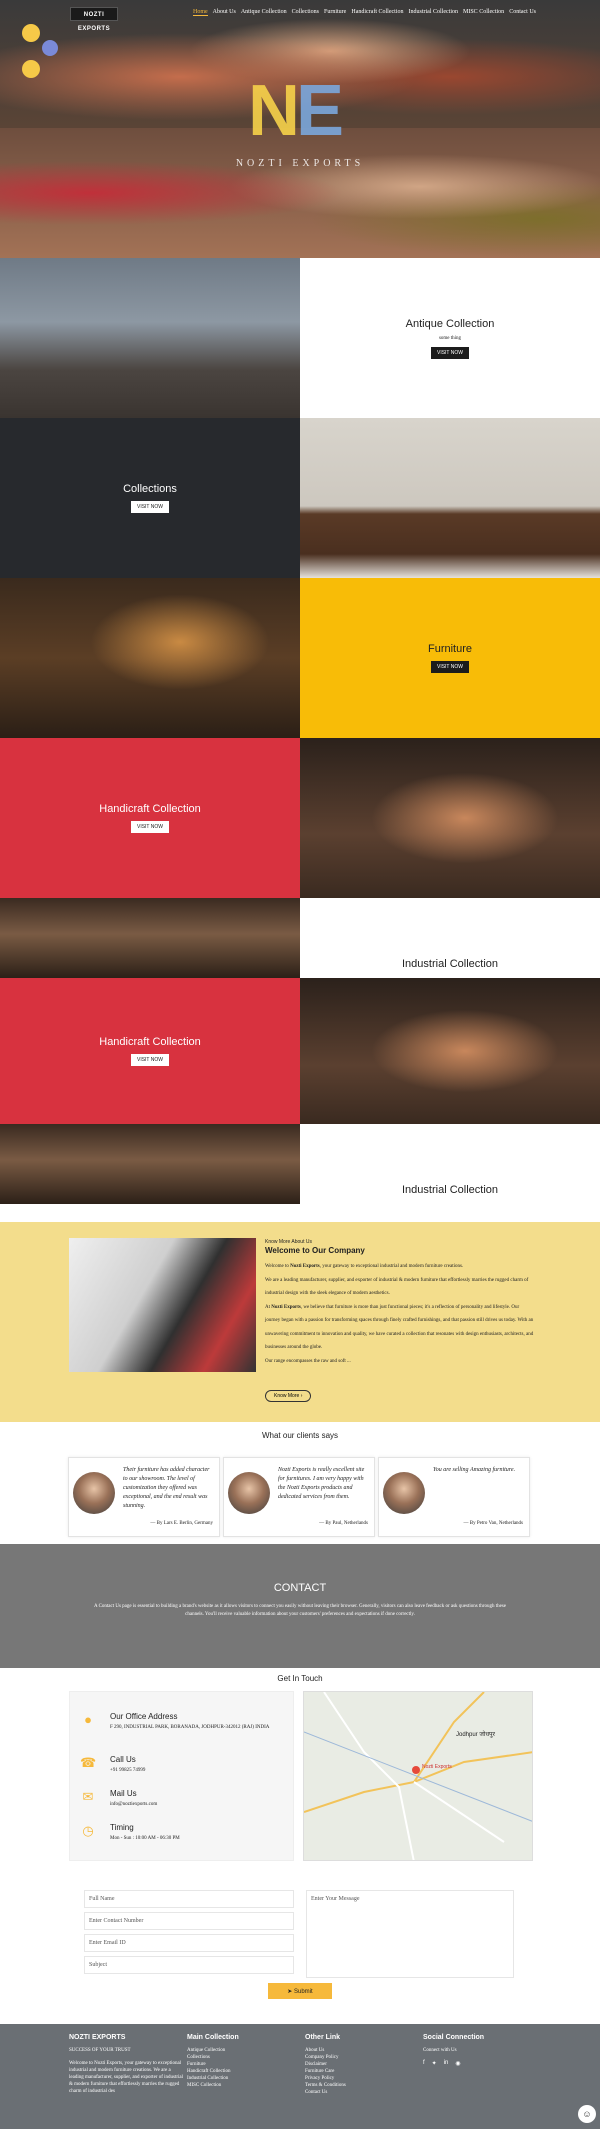 This screenshot has height=2129, width=600. I want to click on message-textarea: Enter Your Message, so click(410, 1934).